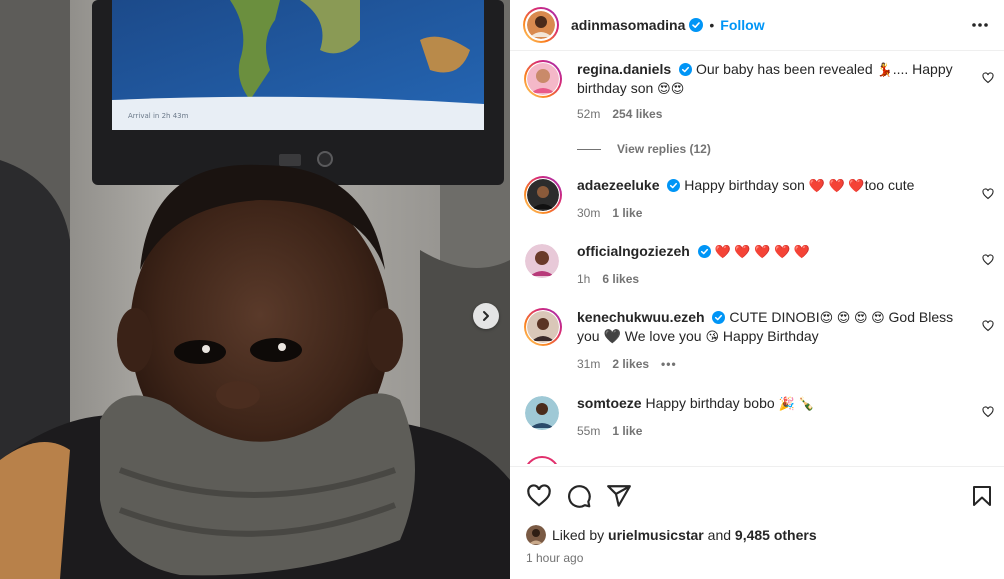  What do you see at coordinates (633, 251) in the screenshot?
I see `comment-username: officialngoziezeh` at bounding box center [633, 251].